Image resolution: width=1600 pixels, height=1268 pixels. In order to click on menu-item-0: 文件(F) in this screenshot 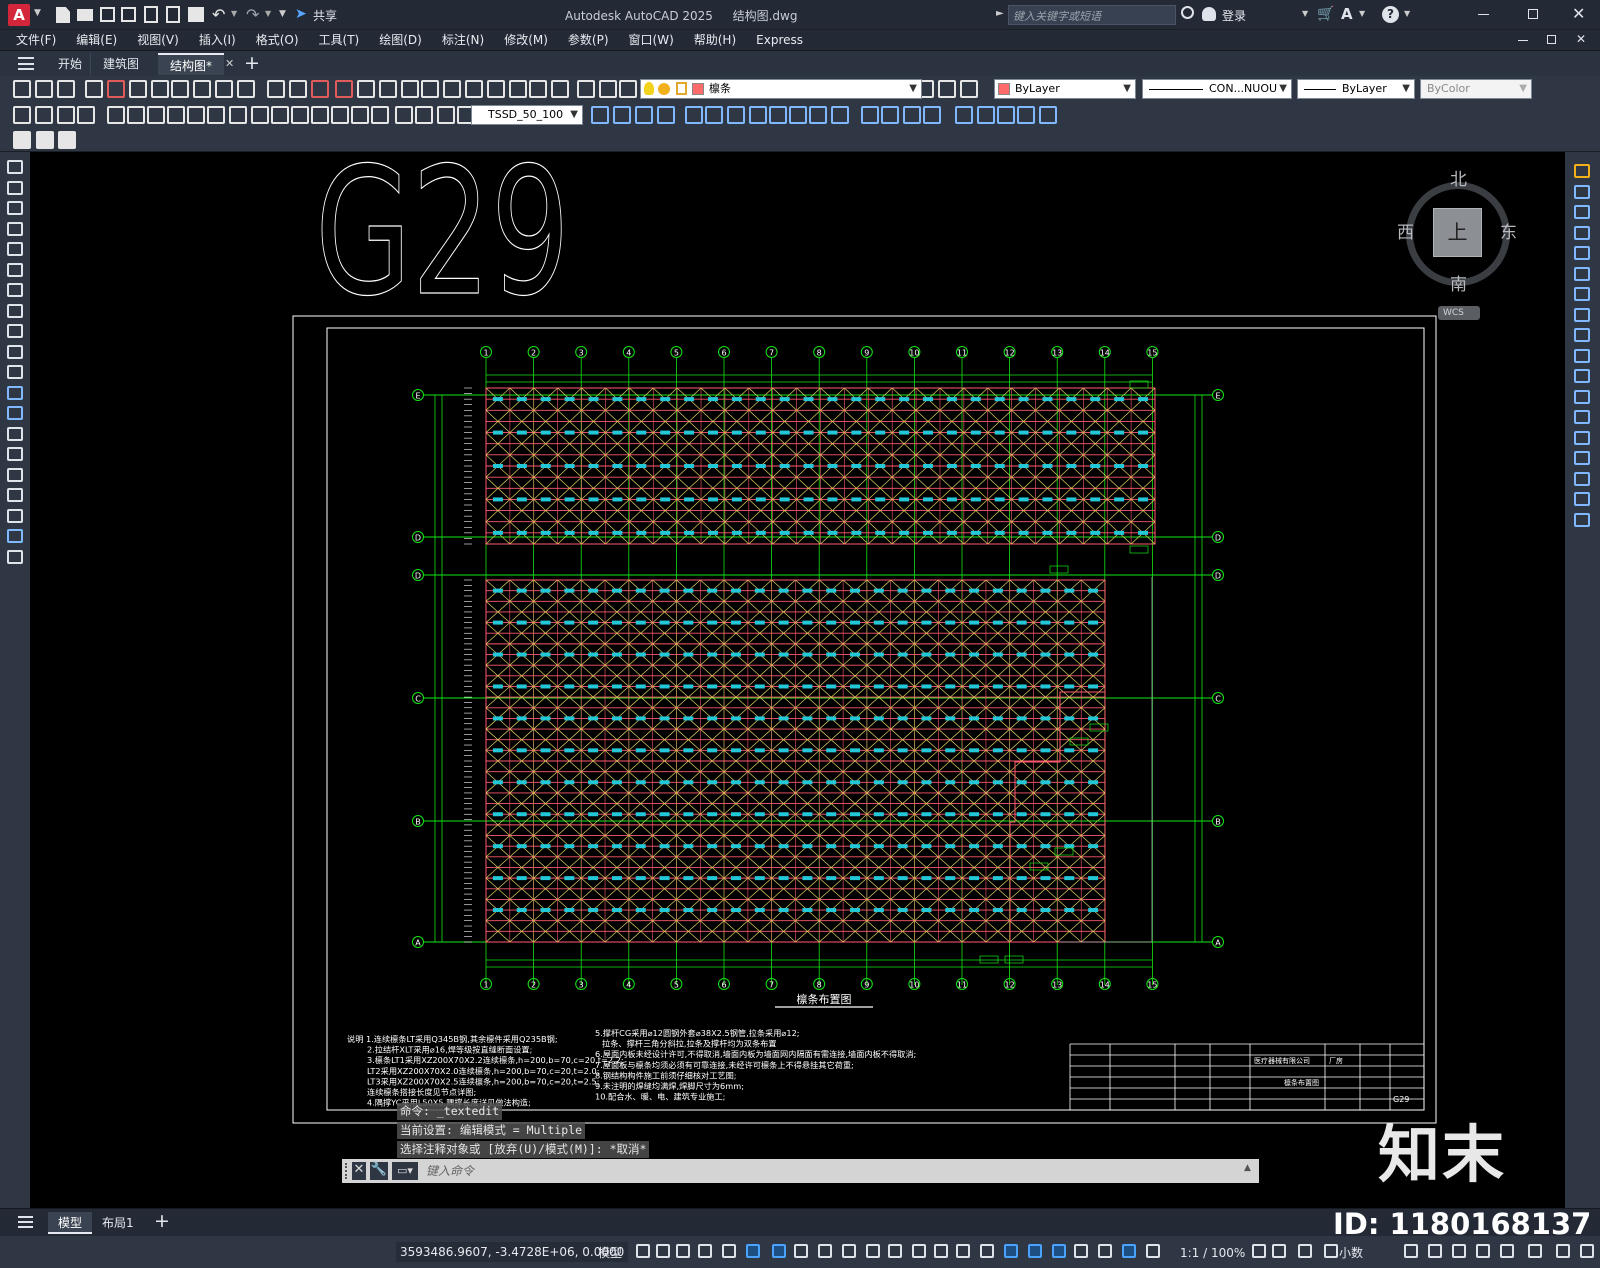, I will do `click(36, 40)`.